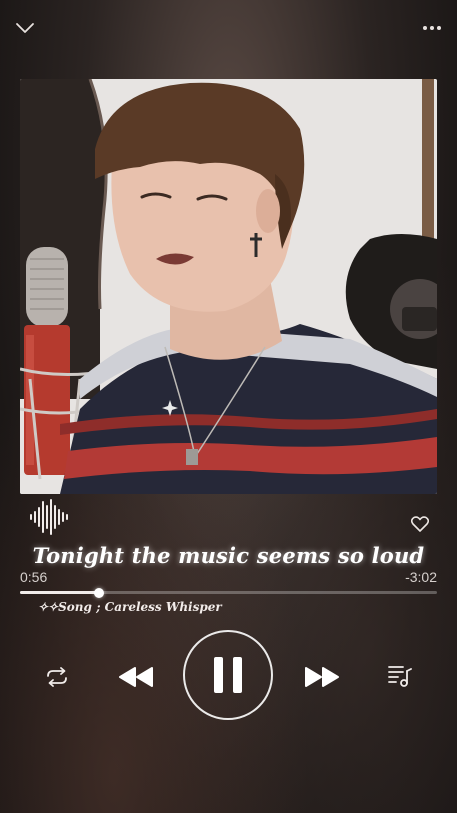 This screenshot has width=457, height=813. What do you see at coordinates (228, 30) in the screenshot?
I see `top-bar` at bounding box center [228, 30].